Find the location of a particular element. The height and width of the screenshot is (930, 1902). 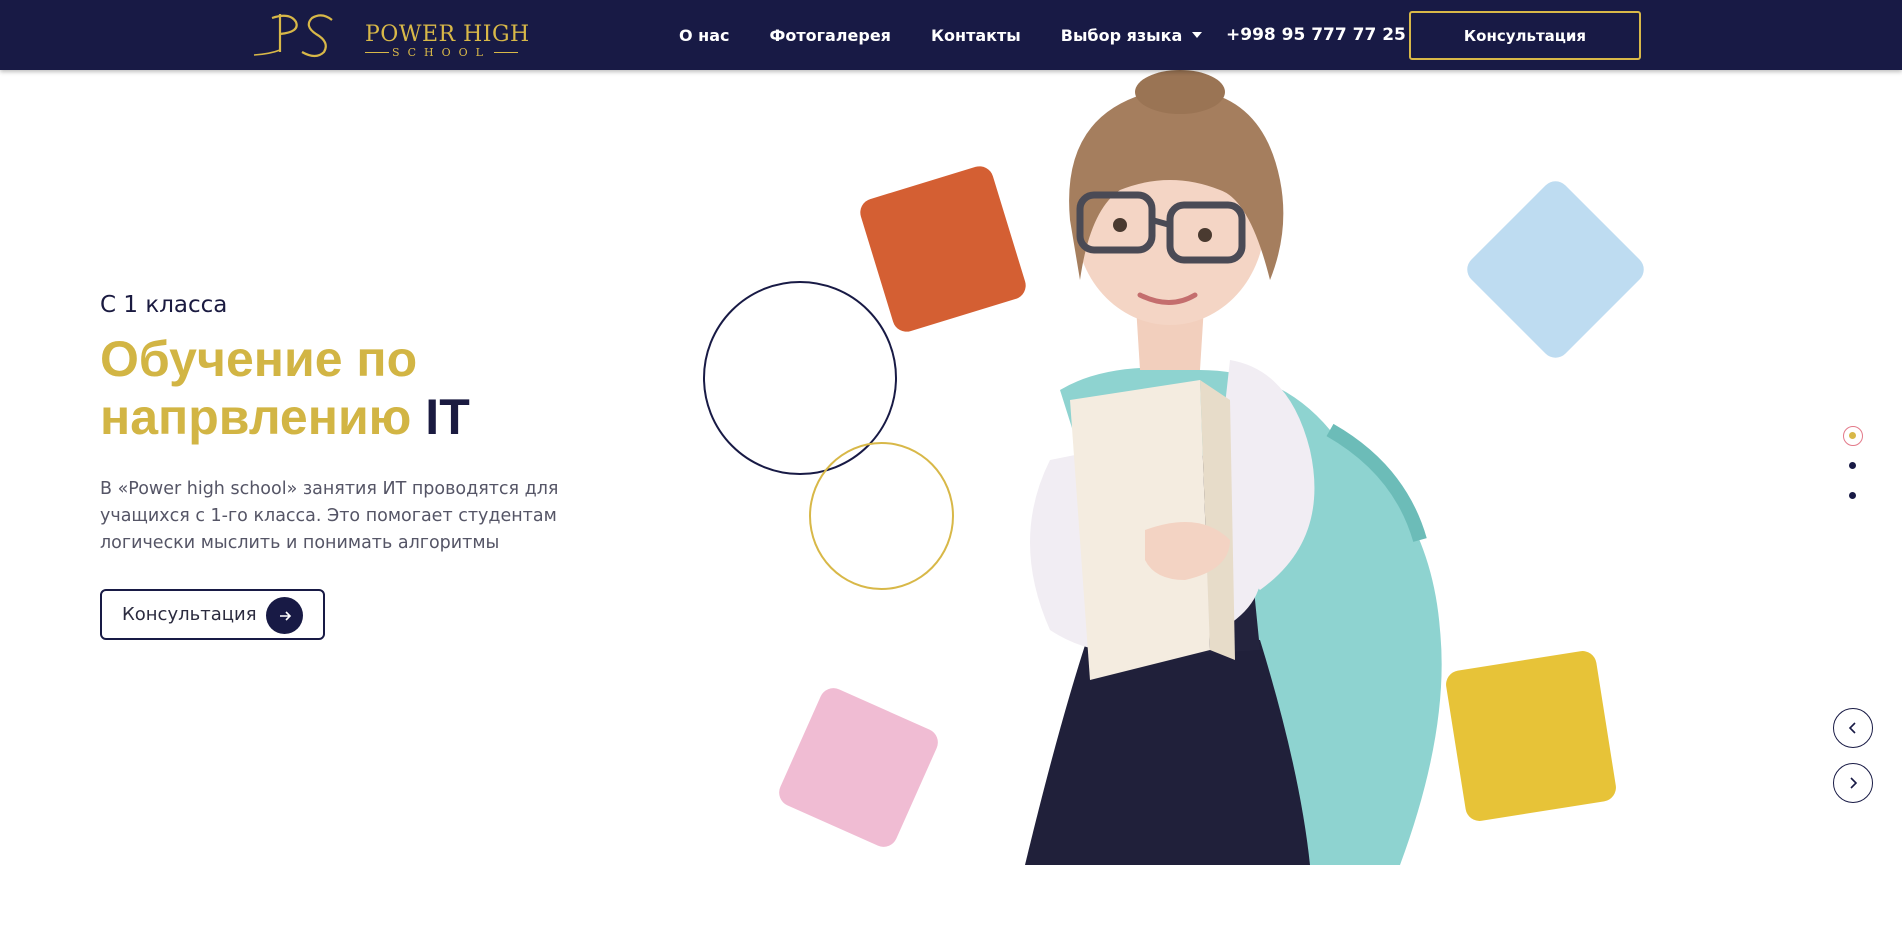

phone-link: +998 95 777 77 25 is located at coordinates (1316, 35).